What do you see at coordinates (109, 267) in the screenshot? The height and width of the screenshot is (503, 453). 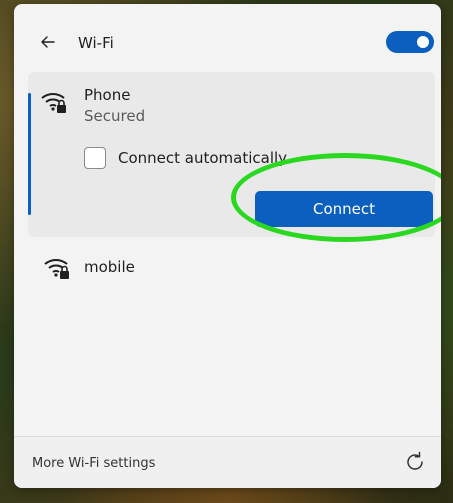 I see `network-name: mobile` at bounding box center [109, 267].